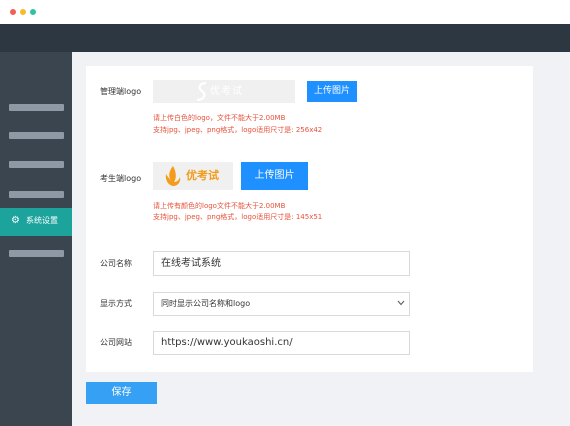 Image resolution: width=570 pixels, height=426 pixels. Describe the element at coordinates (23, 12) in the screenshot. I see `minimize-window-button` at that location.